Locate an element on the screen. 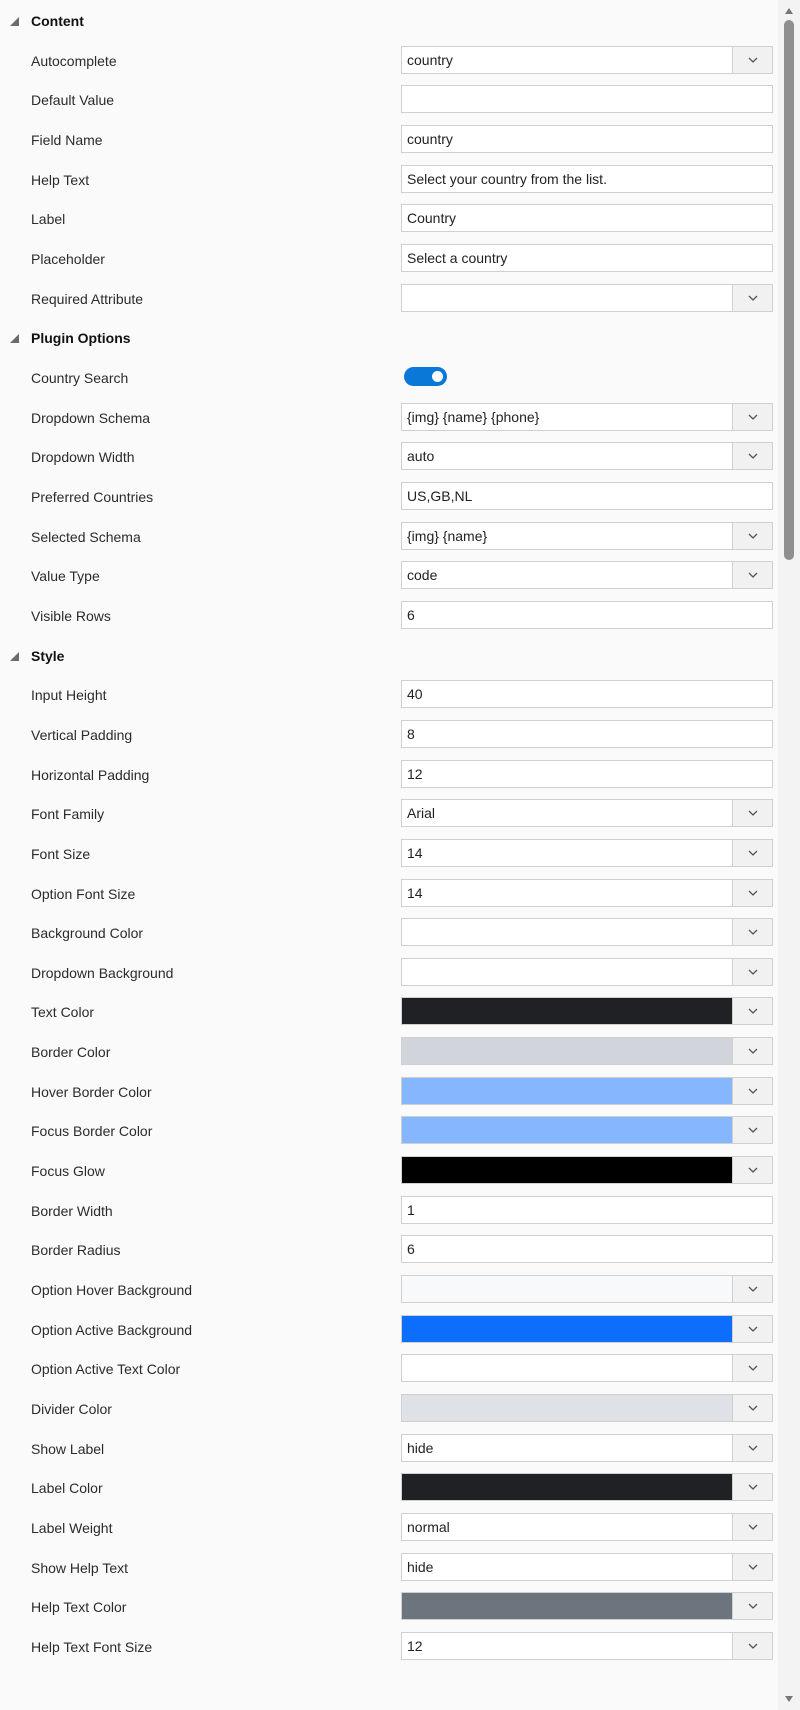  dropdown-schema-select: {img} {name} {phone} is located at coordinates (587, 417).